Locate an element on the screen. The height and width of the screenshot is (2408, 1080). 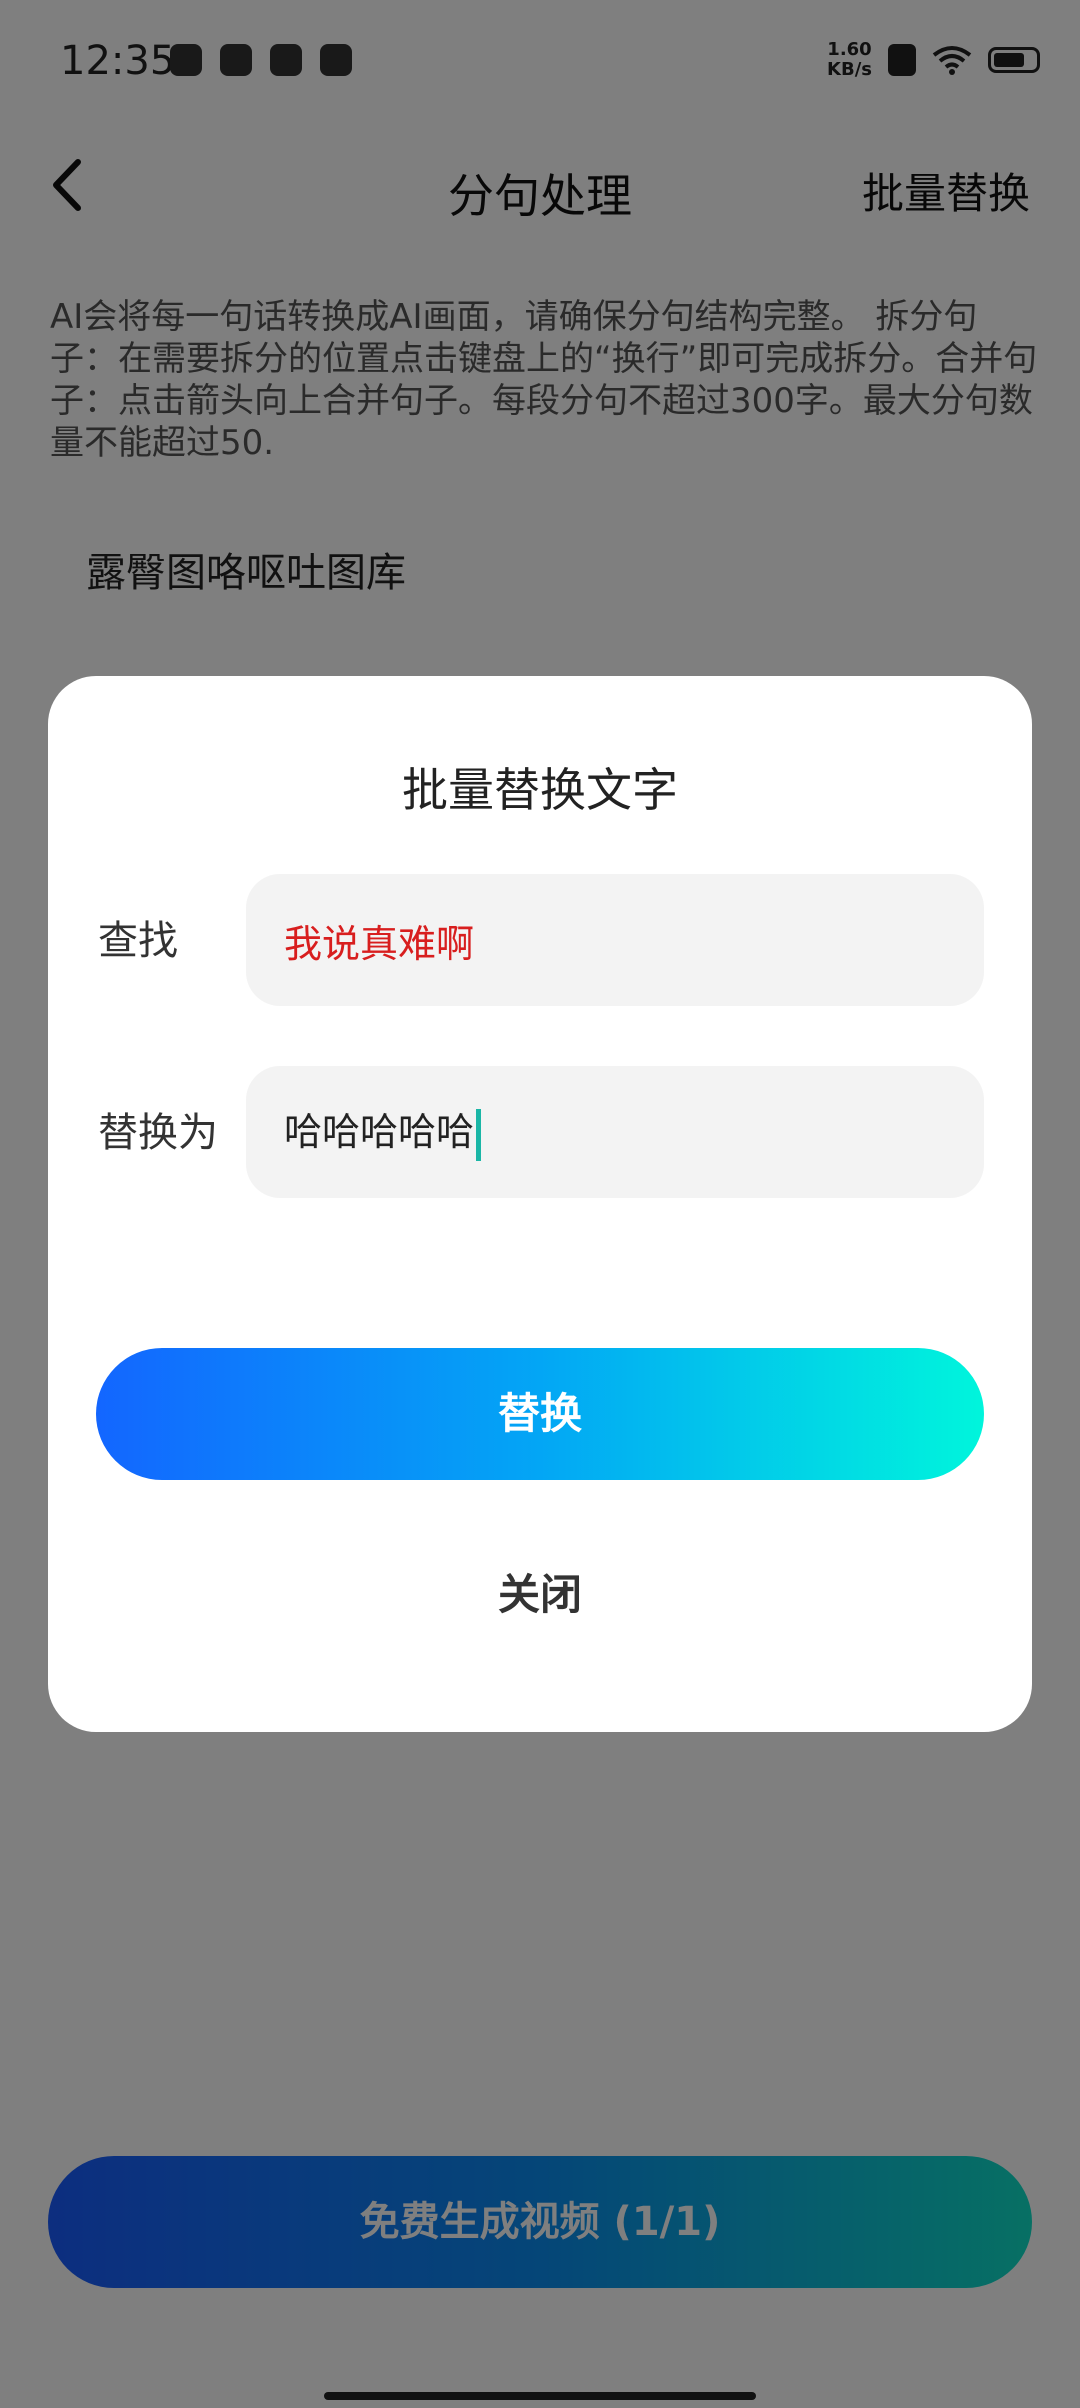
replace-button: 替换 is located at coordinates (540, 1414).